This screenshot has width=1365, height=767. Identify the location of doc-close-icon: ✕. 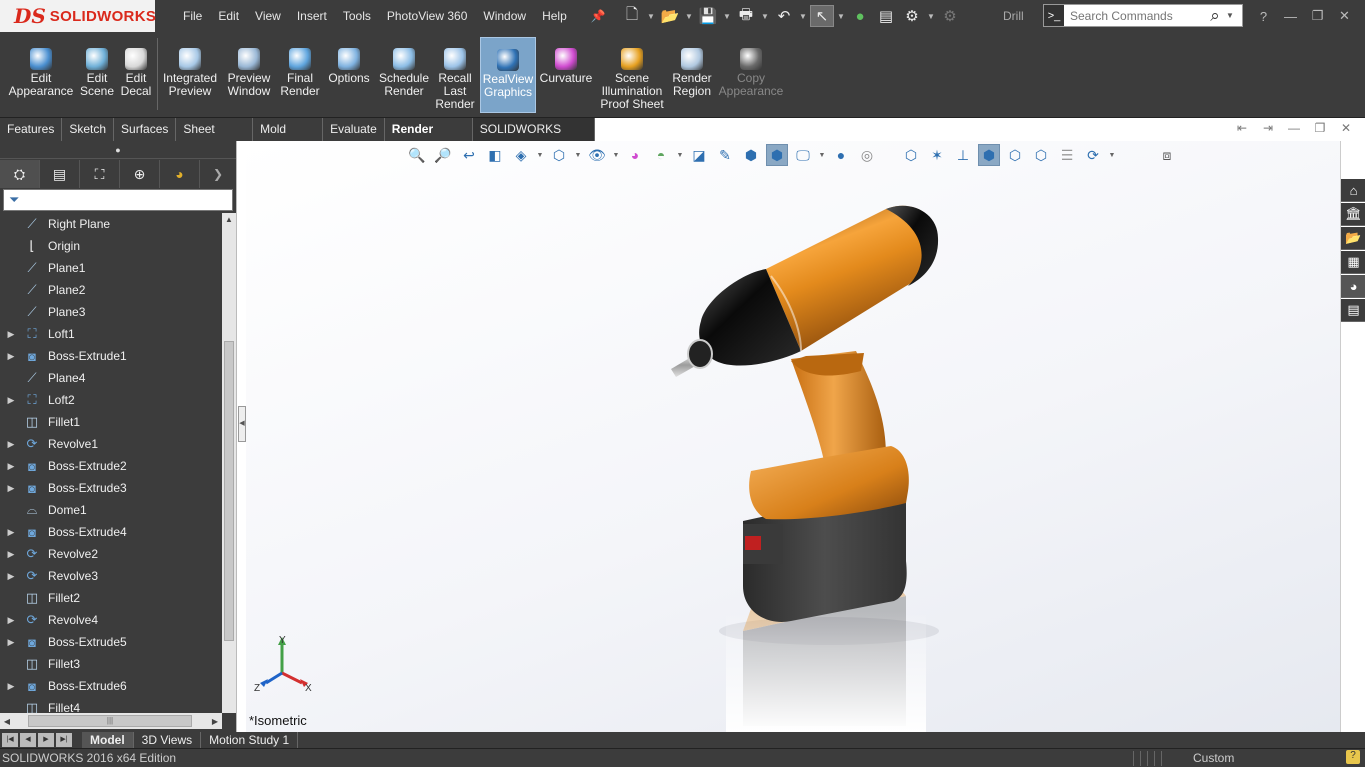
(1346, 128).